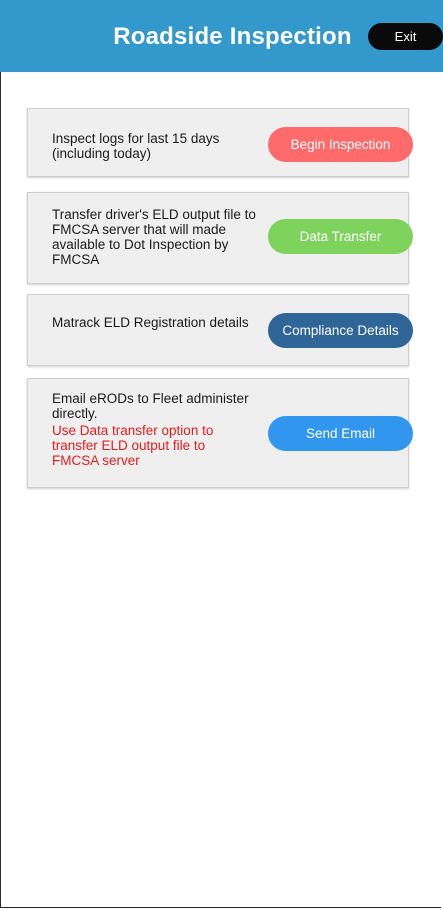 The width and height of the screenshot is (443, 910). What do you see at coordinates (340, 433) in the screenshot?
I see `send-email-button: Send Email` at bounding box center [340, 433].